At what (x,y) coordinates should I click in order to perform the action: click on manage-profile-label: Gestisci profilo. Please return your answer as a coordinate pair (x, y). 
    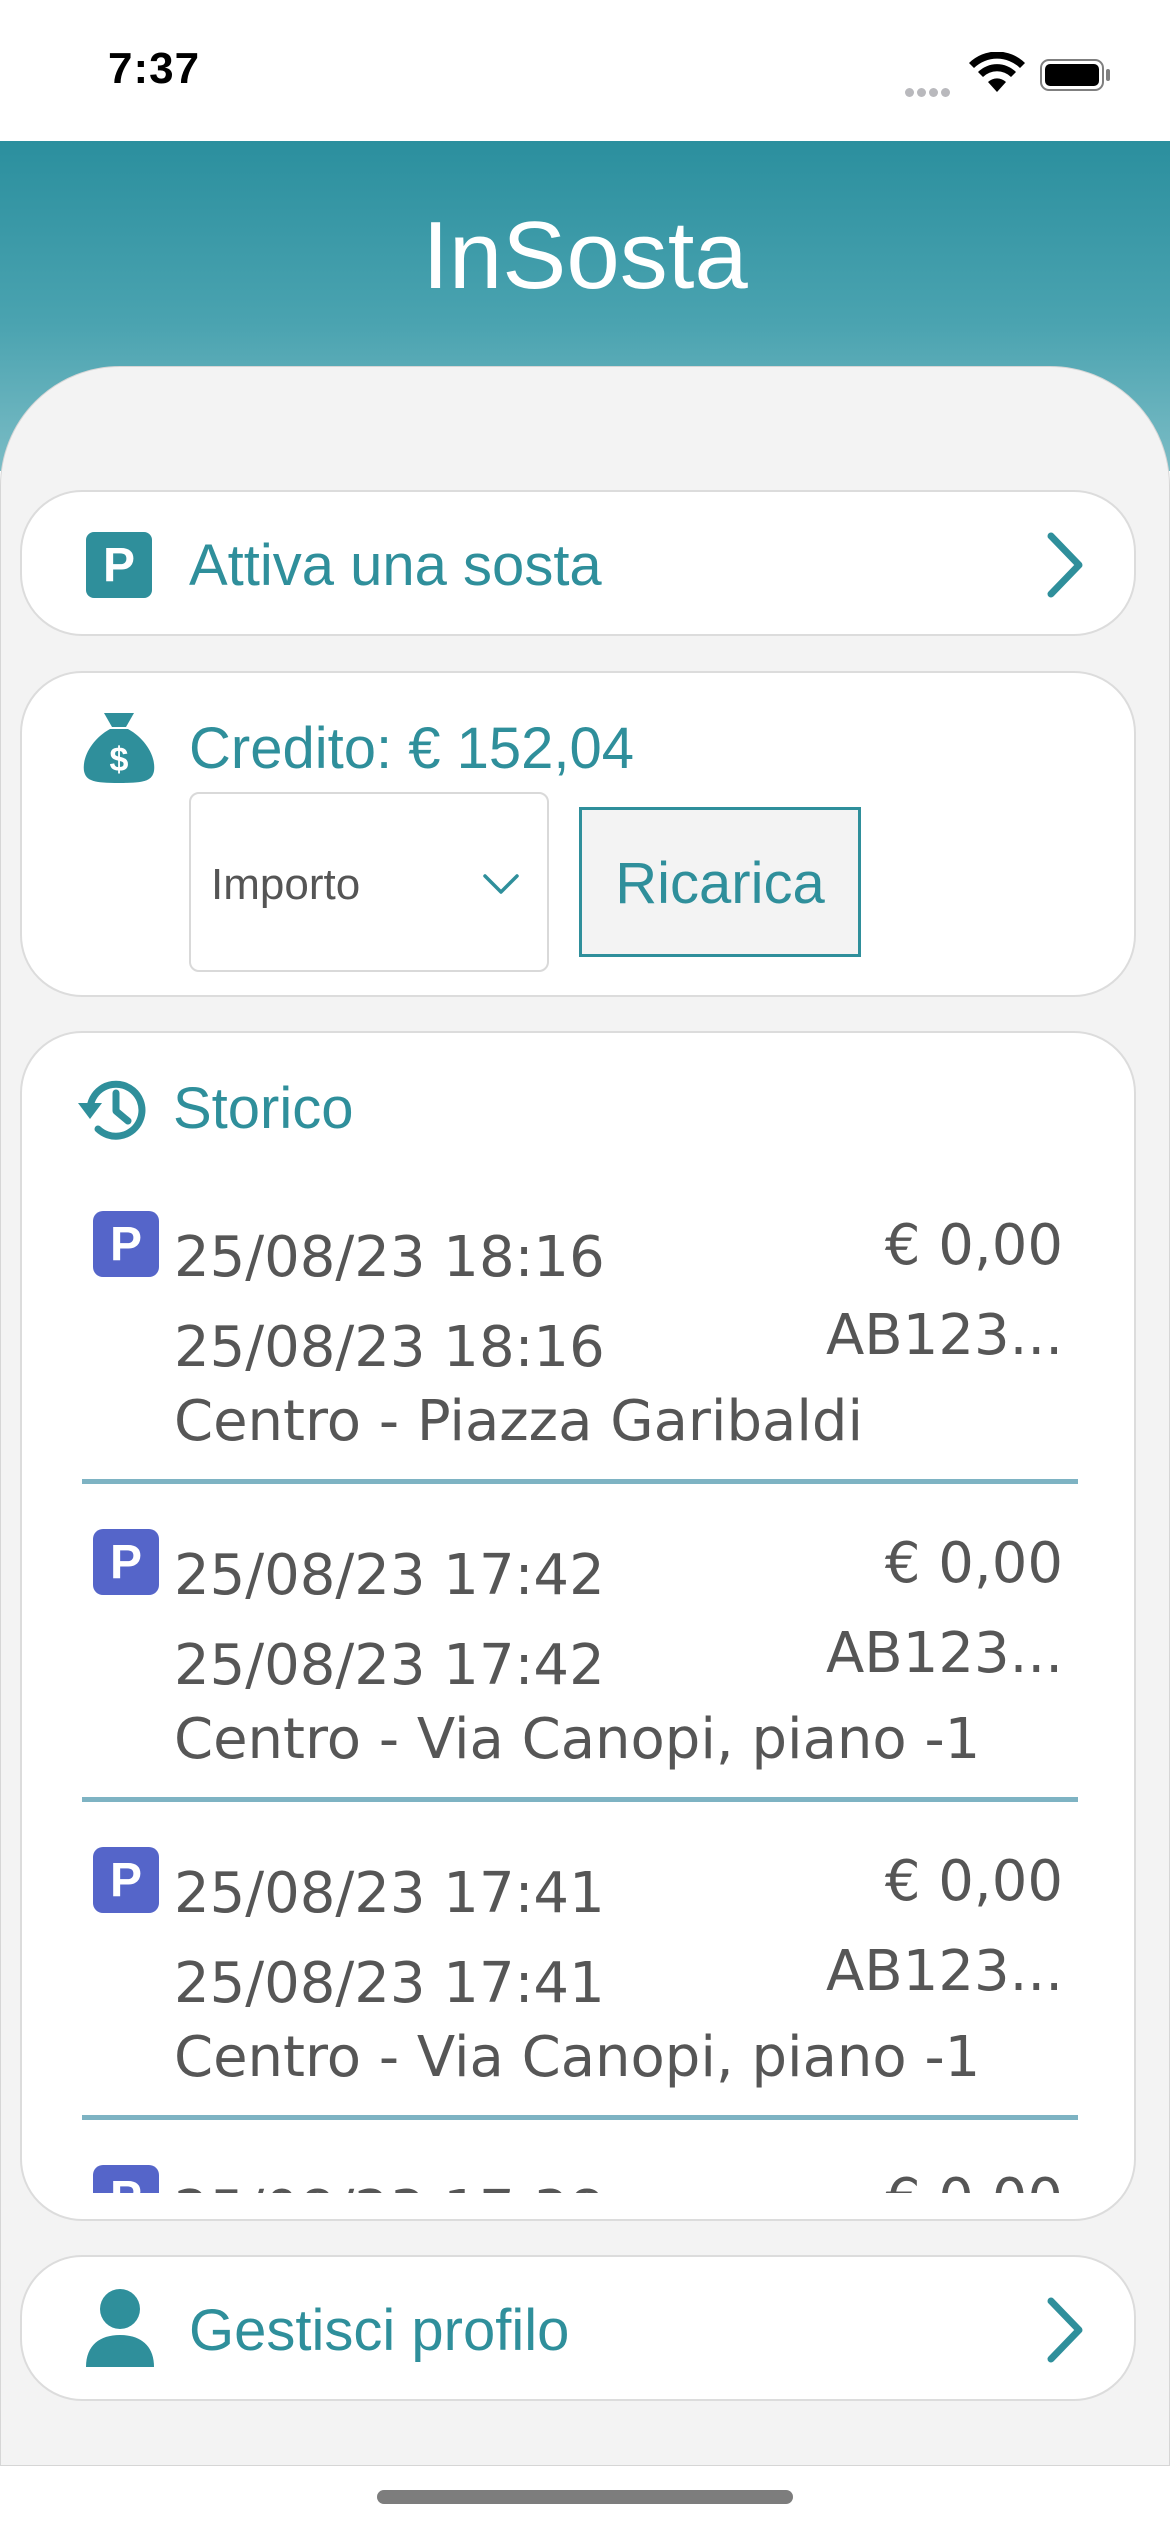
    Looking at the image, I should click on (379, 2330).